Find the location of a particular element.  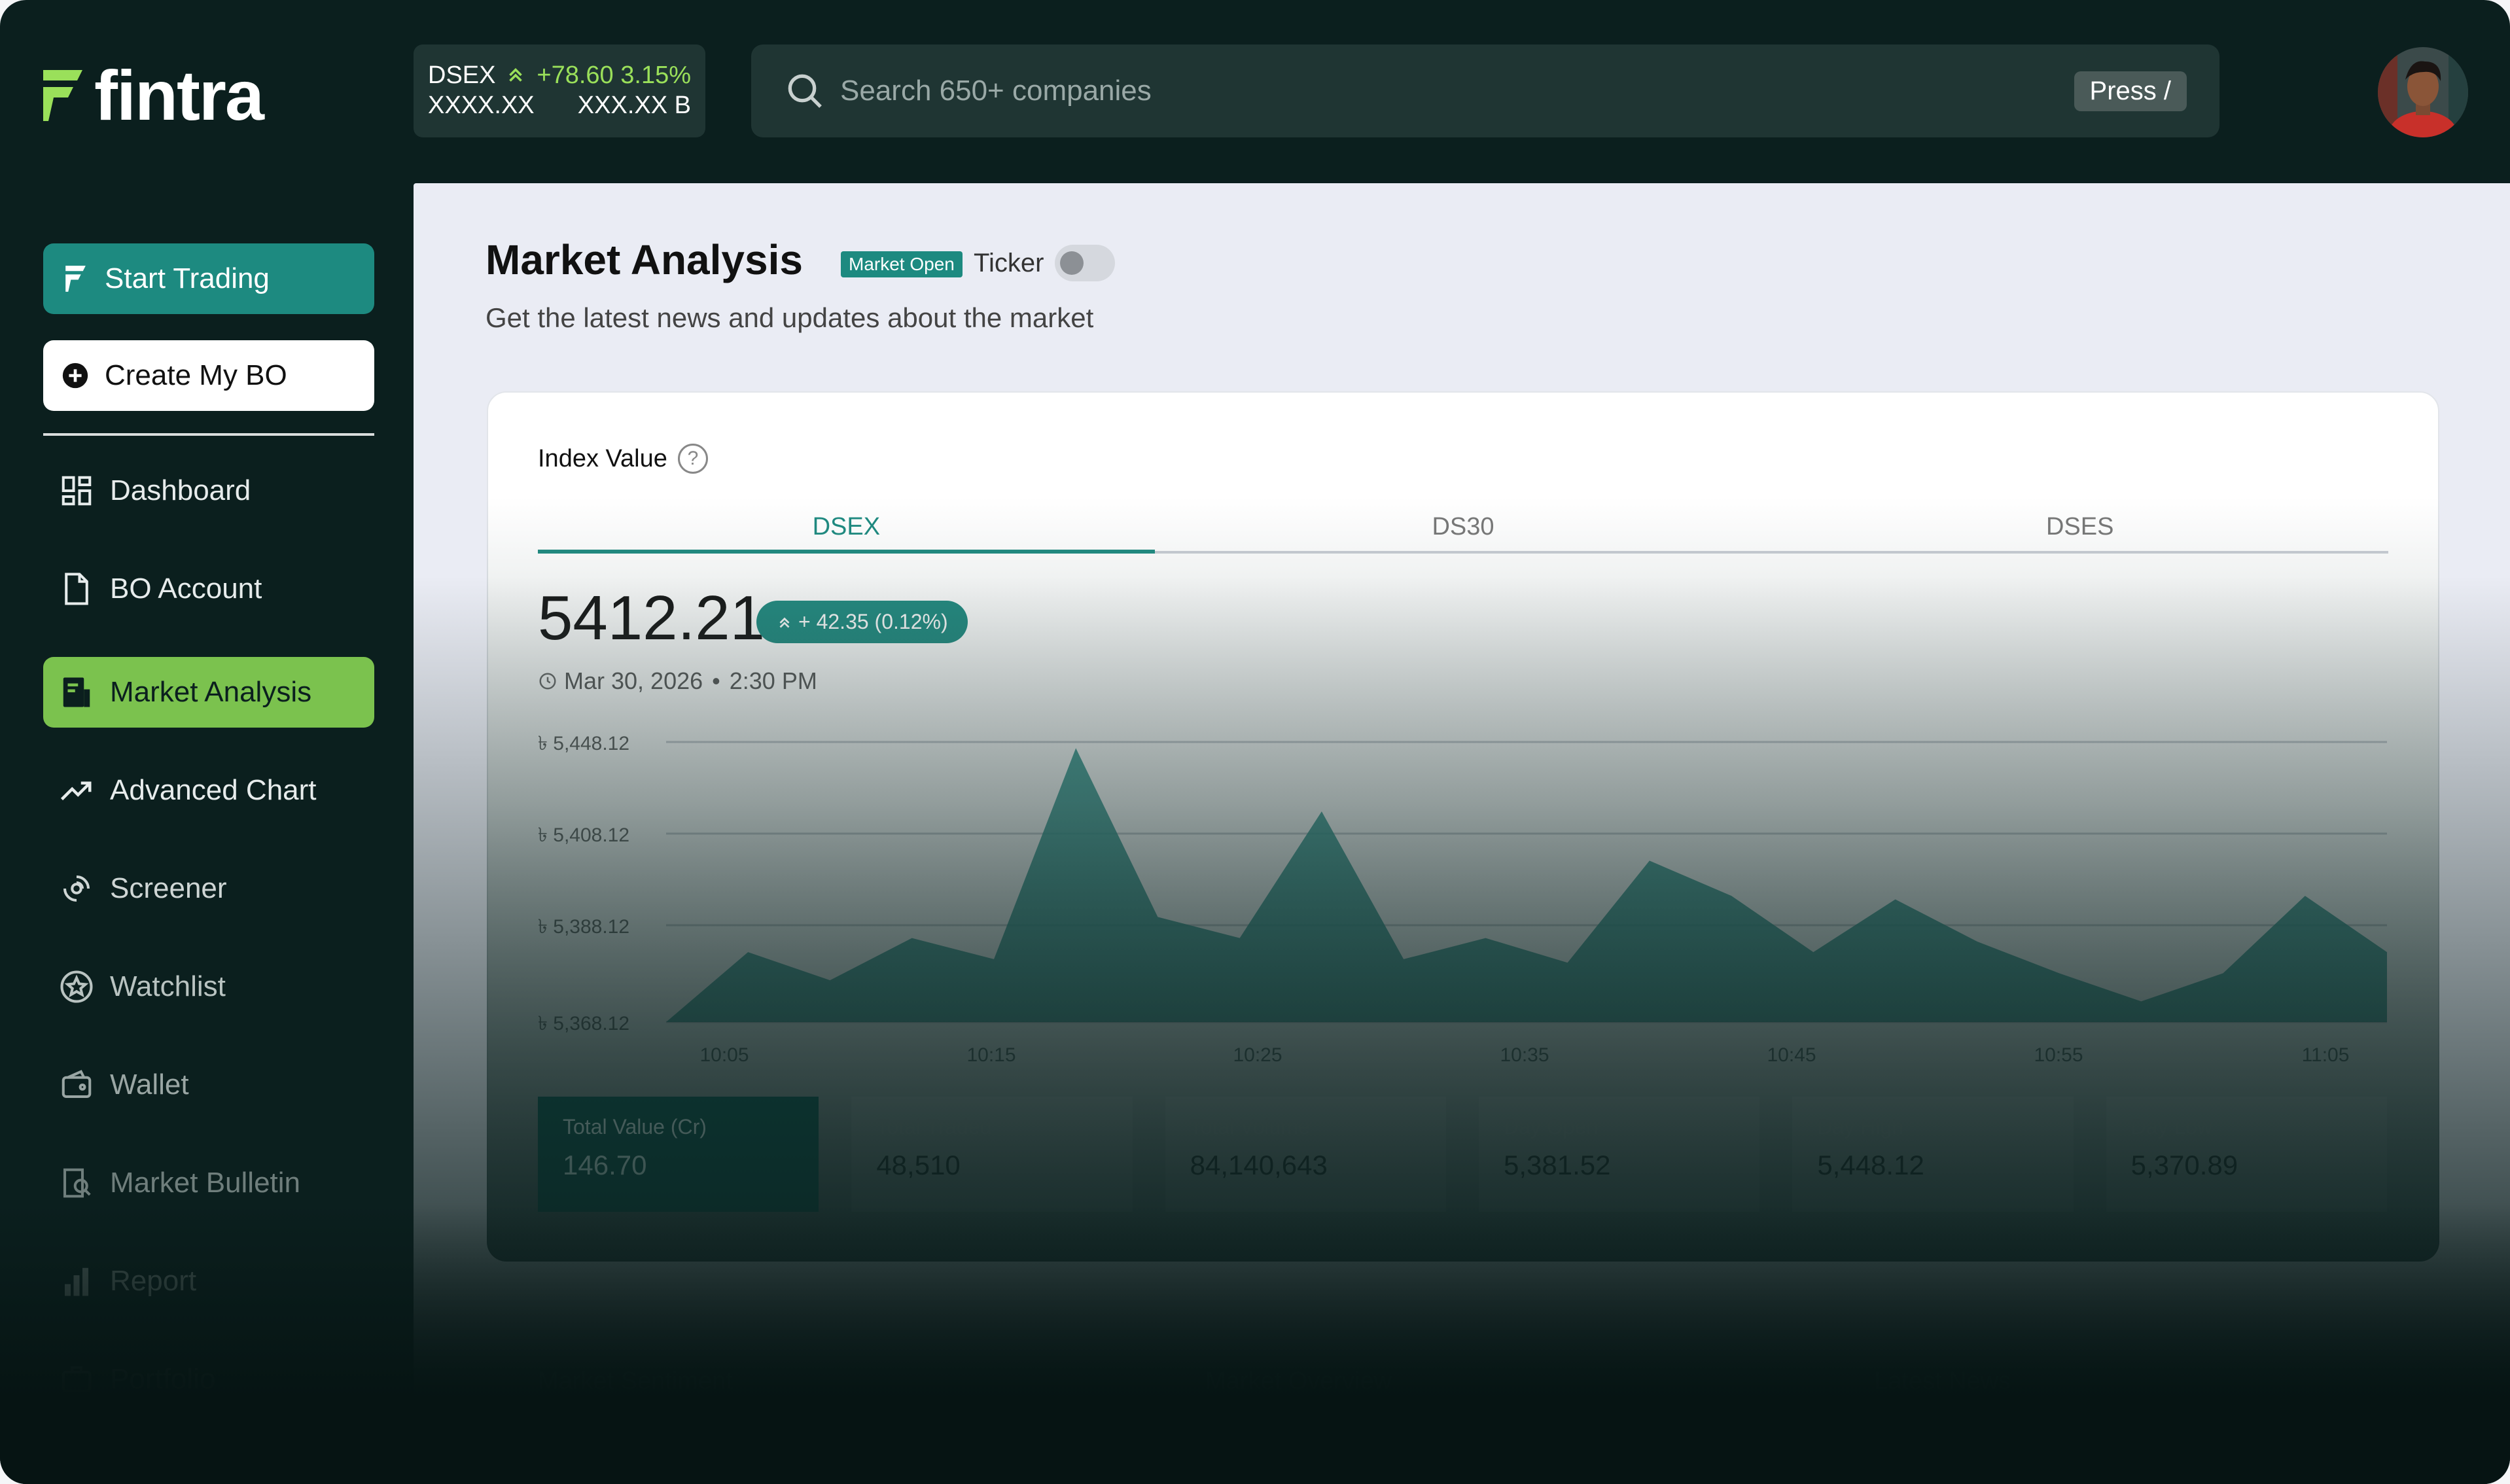

stat-label: Day Open is located at coordinates (1551, 1127).